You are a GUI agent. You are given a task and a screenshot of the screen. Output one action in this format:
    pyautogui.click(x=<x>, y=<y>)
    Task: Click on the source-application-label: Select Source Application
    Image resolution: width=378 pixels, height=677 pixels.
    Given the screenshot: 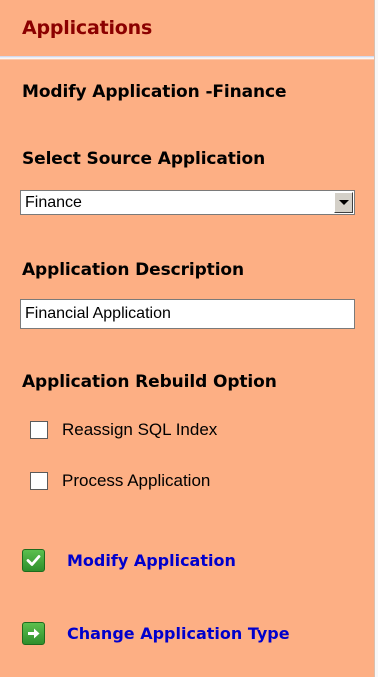 What is the action you would take?
    pyautogui.click(x=144, y=159)
    